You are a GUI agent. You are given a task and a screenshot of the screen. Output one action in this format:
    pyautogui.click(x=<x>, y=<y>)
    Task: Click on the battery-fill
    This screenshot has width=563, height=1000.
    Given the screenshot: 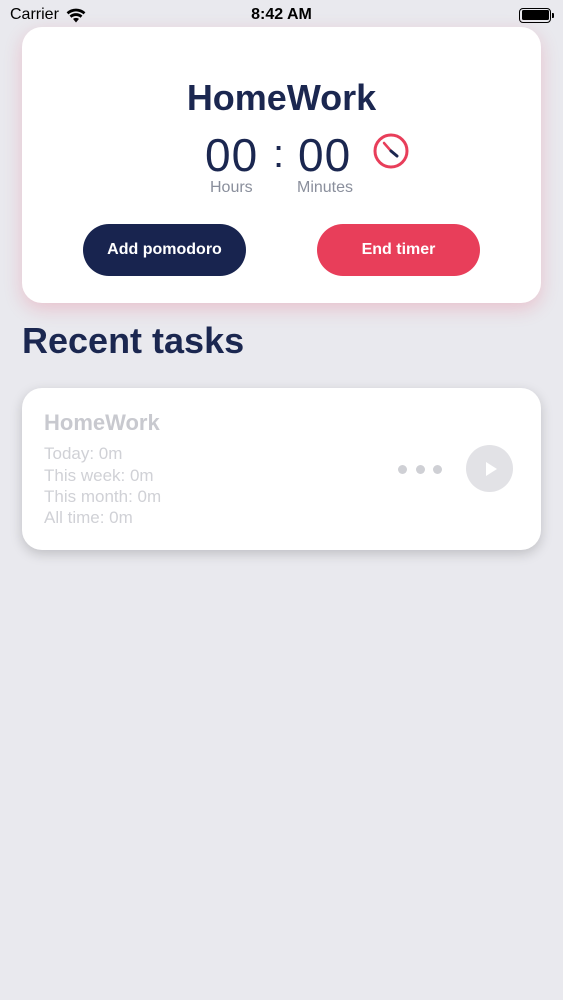 What is the action you would take?
    pyautogui.click(x=535, y=15)
    